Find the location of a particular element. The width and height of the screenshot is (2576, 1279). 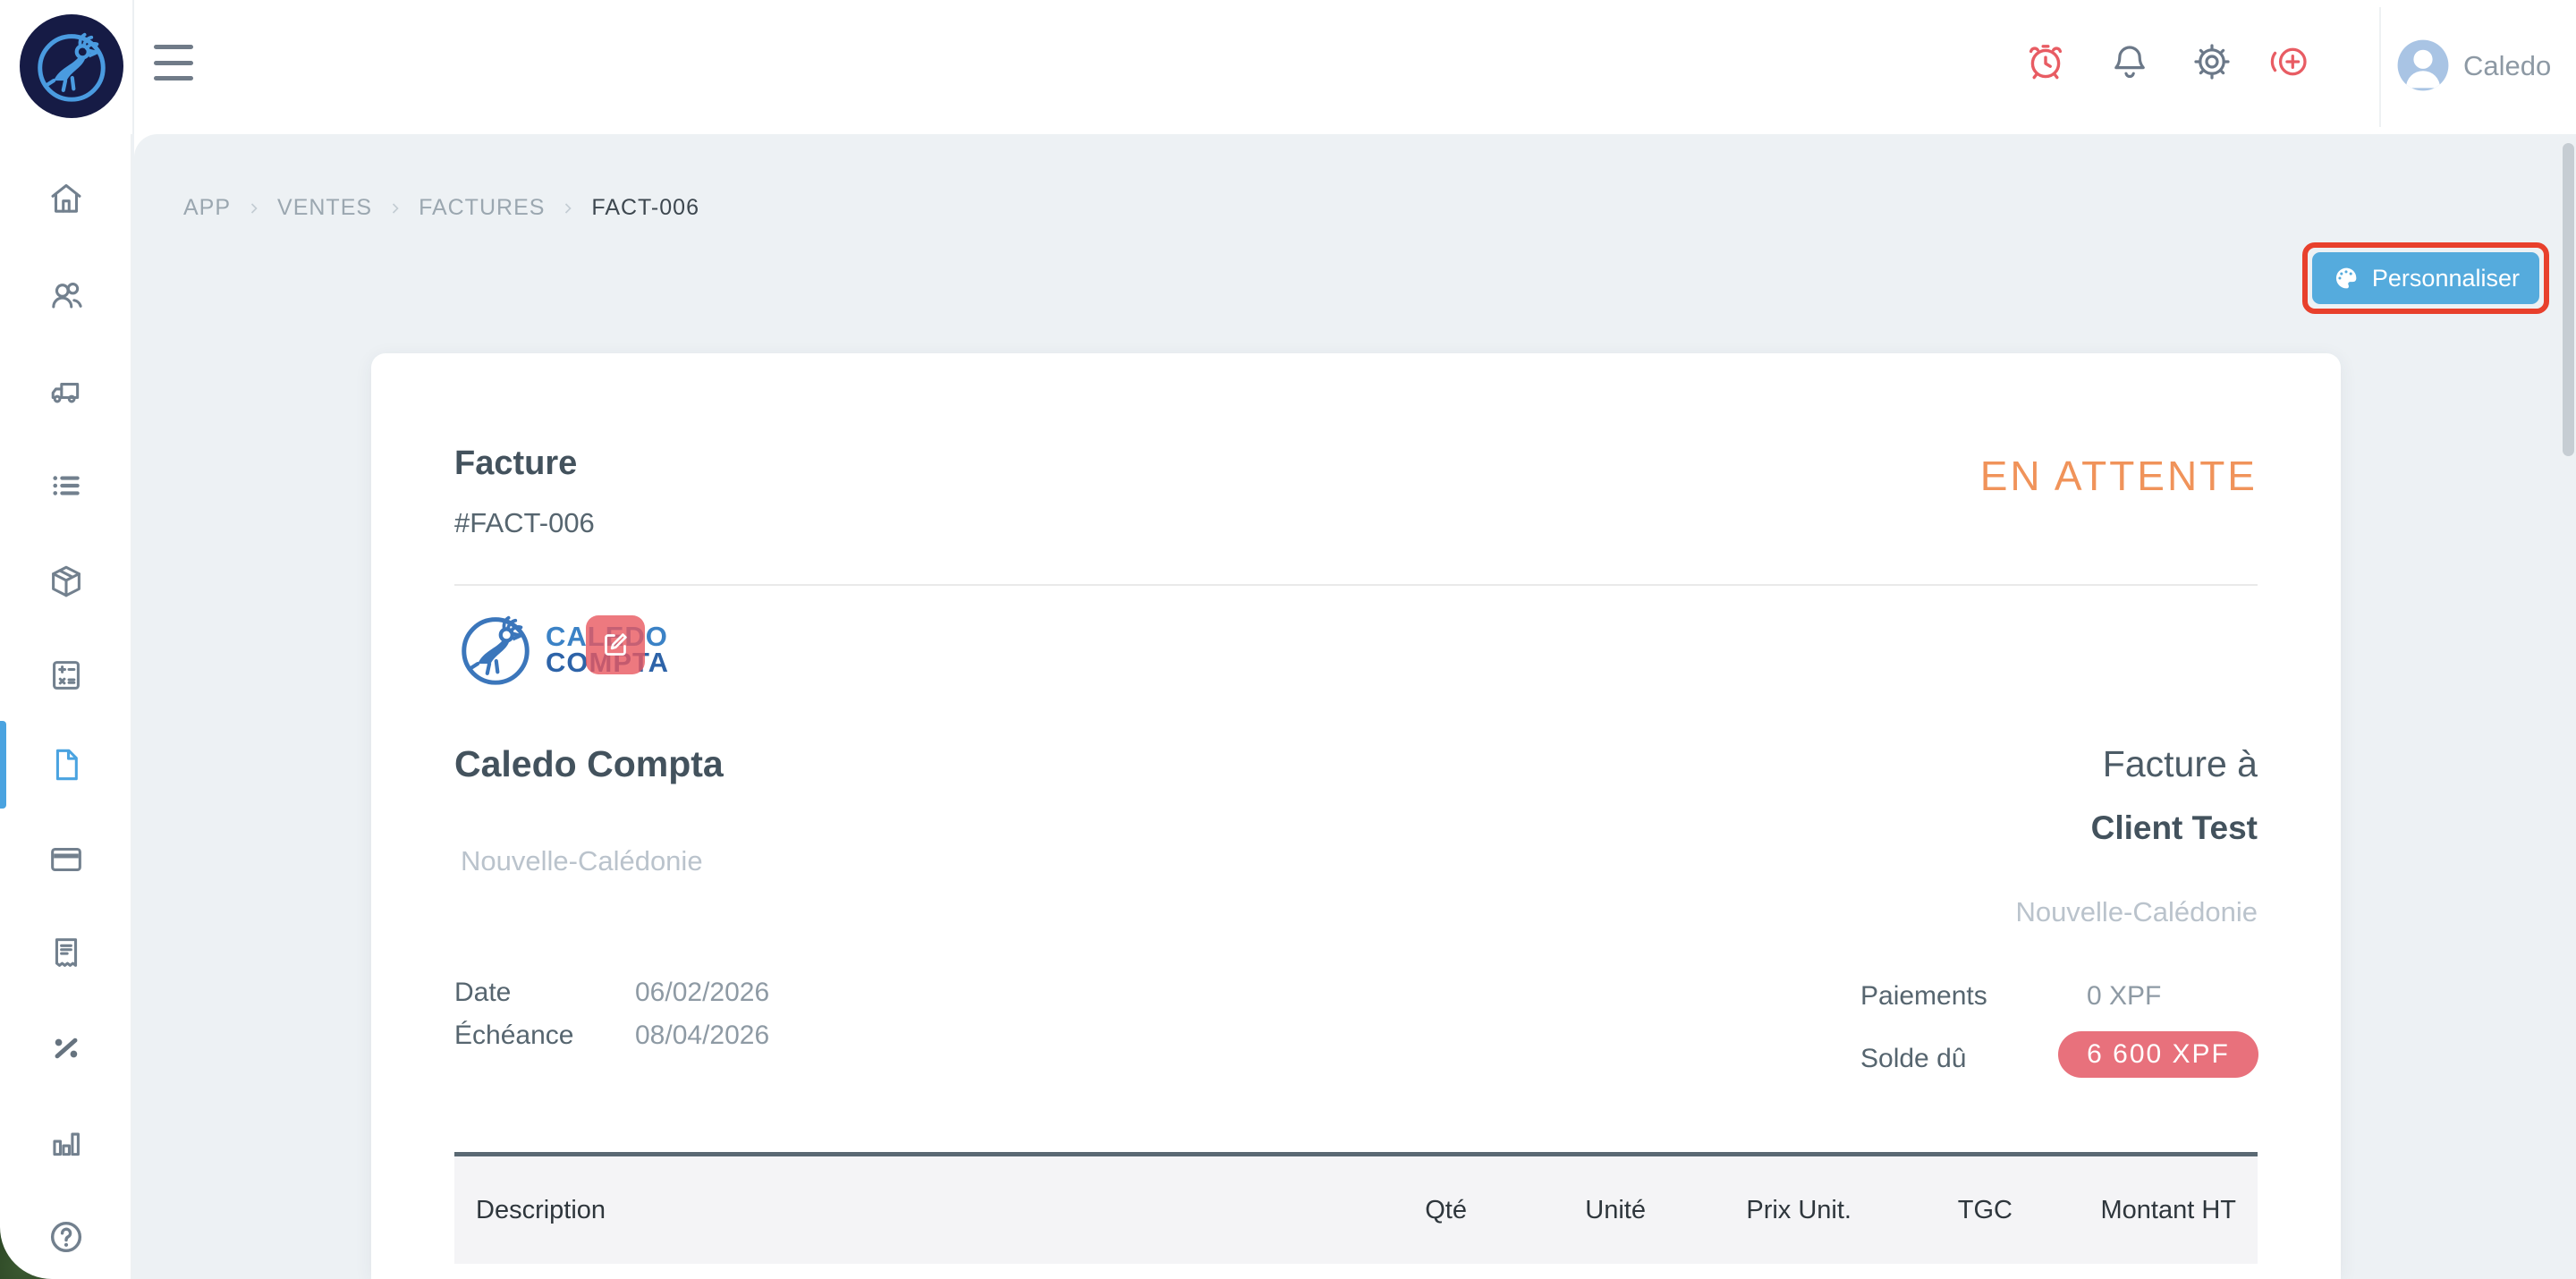

annotation-highlight: Personnaliser is located at coordinates (2425, 278).